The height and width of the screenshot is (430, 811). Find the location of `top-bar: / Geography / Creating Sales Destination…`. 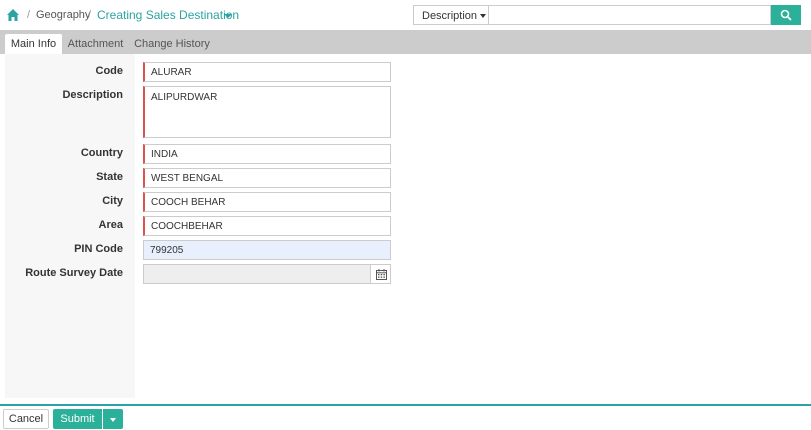

top-bar: / Geography / Creating Sales Destination… is located at coordinates (405, 15).